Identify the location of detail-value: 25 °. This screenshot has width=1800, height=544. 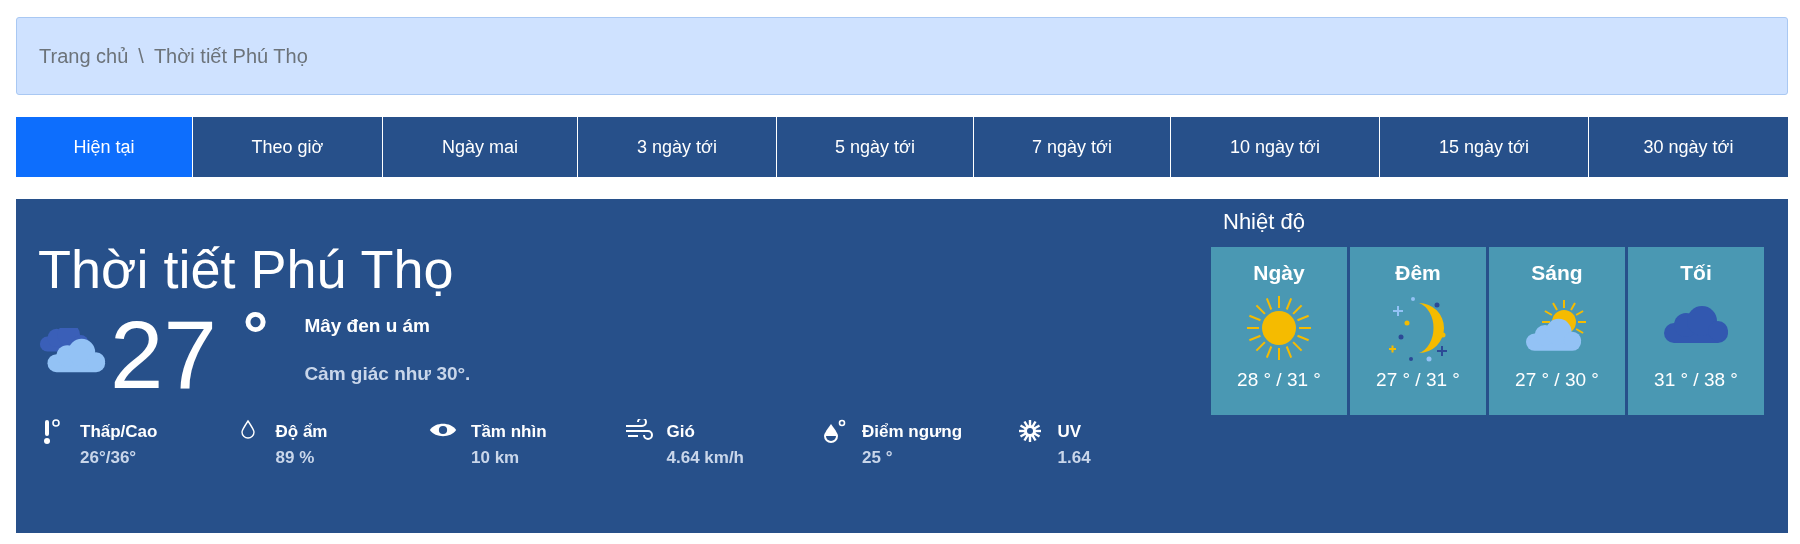
(878, 458).